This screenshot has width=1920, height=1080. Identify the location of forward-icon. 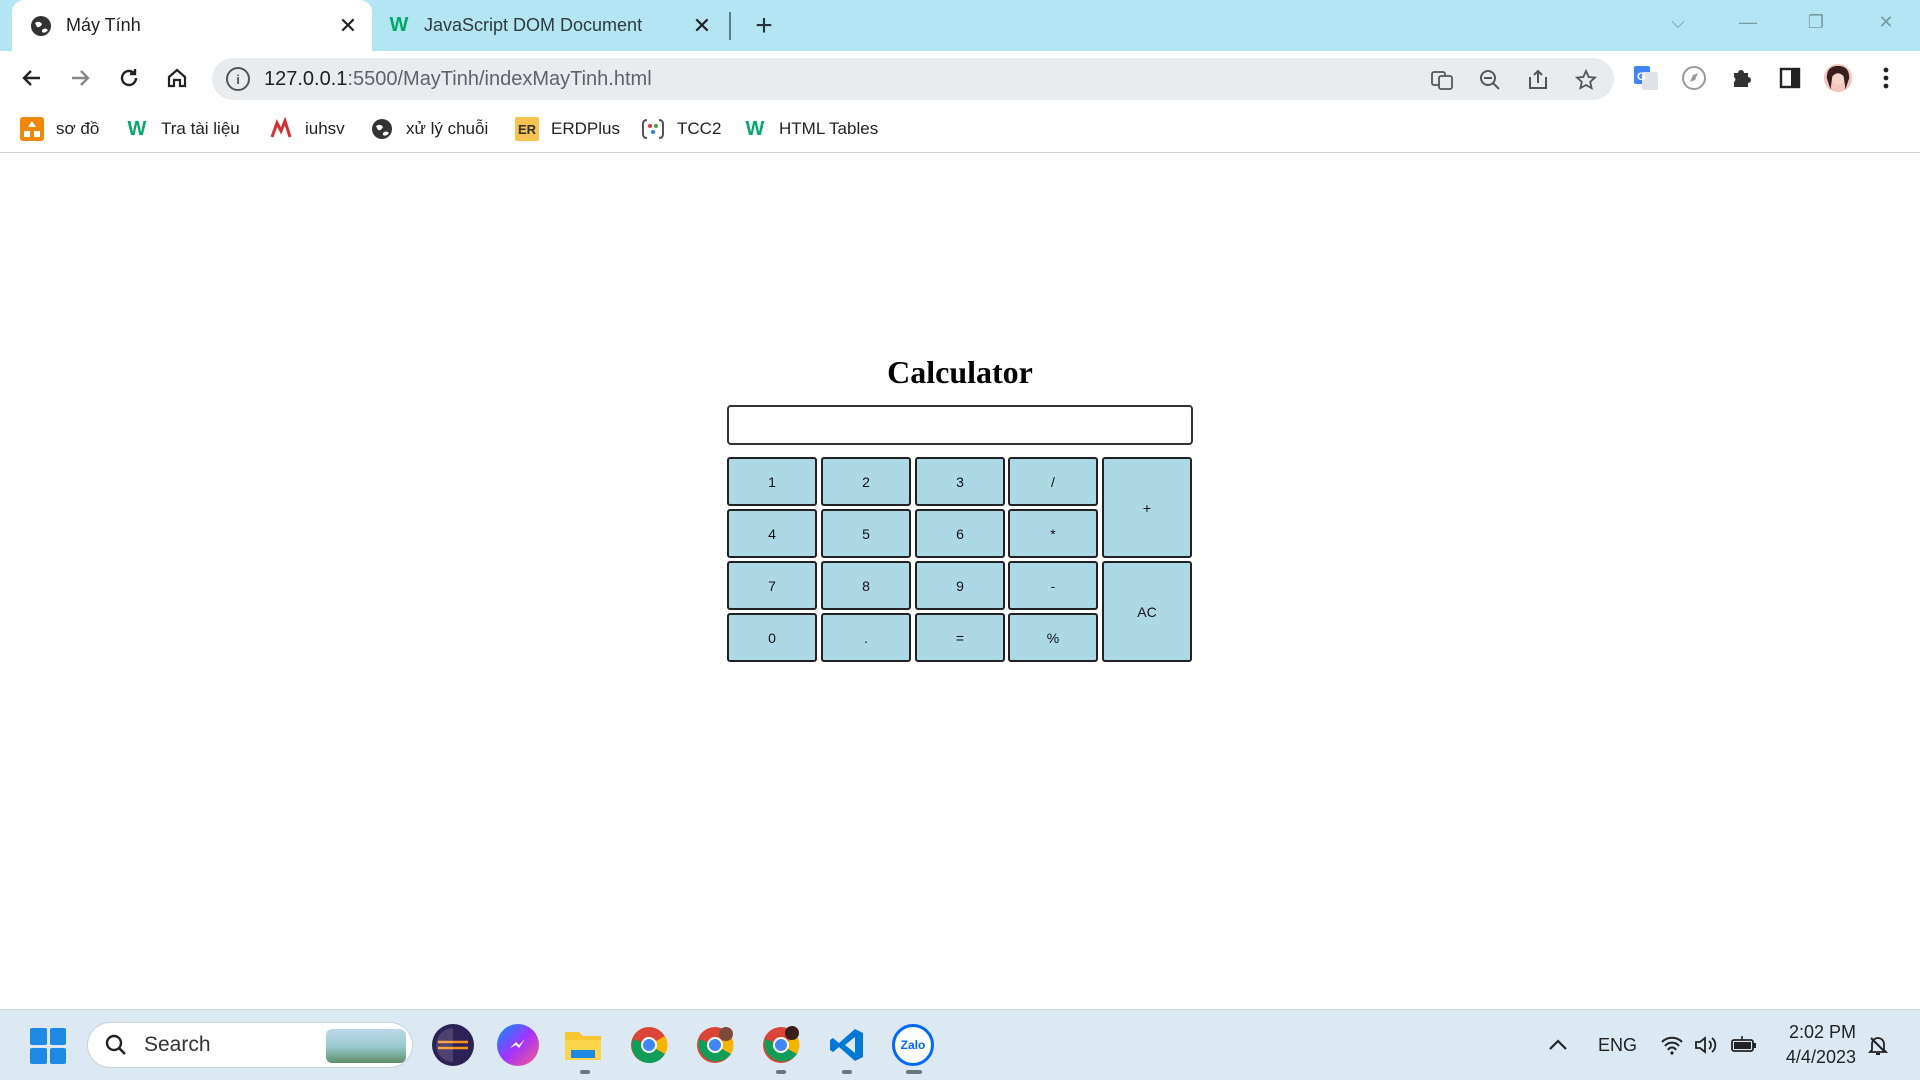
(80, 78).